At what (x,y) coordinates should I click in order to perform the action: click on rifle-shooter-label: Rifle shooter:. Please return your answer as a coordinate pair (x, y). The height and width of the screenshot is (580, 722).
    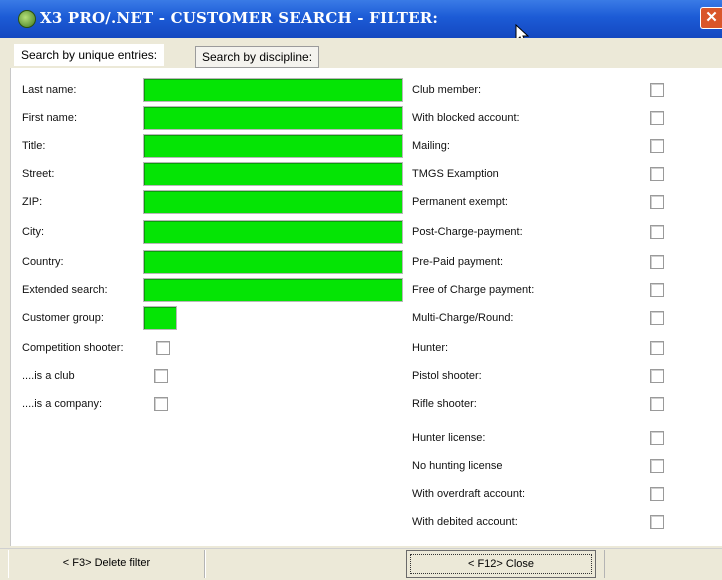
    Looking at the image, I should click on (444, 404).